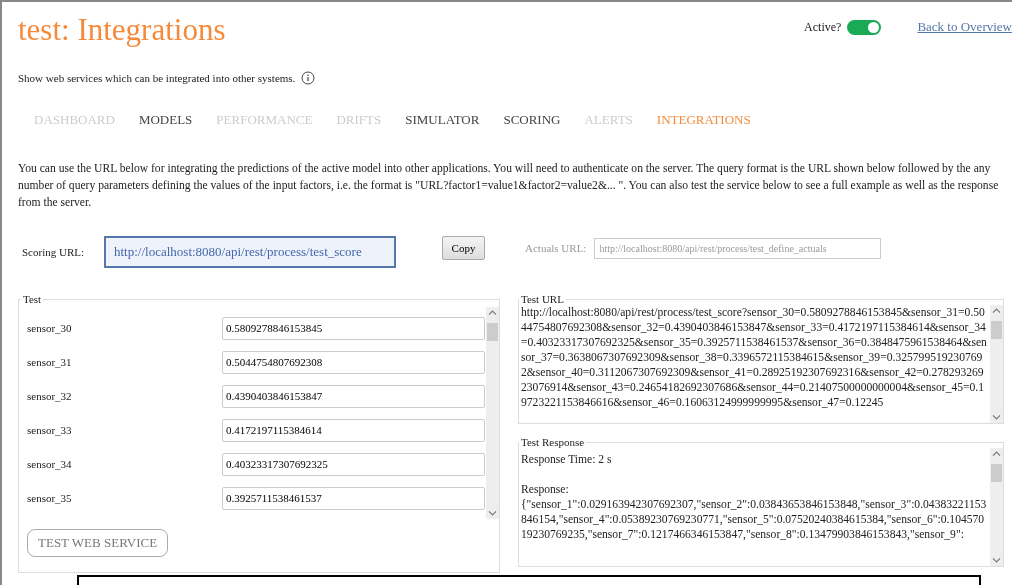 Image resolution: width=1012 pixels, height=585 pixels. What do you see at coordinates (353, 328) in the screenshot?
I see `sensor-input: 0.5809278846153845` at bounding box center [353, 328].